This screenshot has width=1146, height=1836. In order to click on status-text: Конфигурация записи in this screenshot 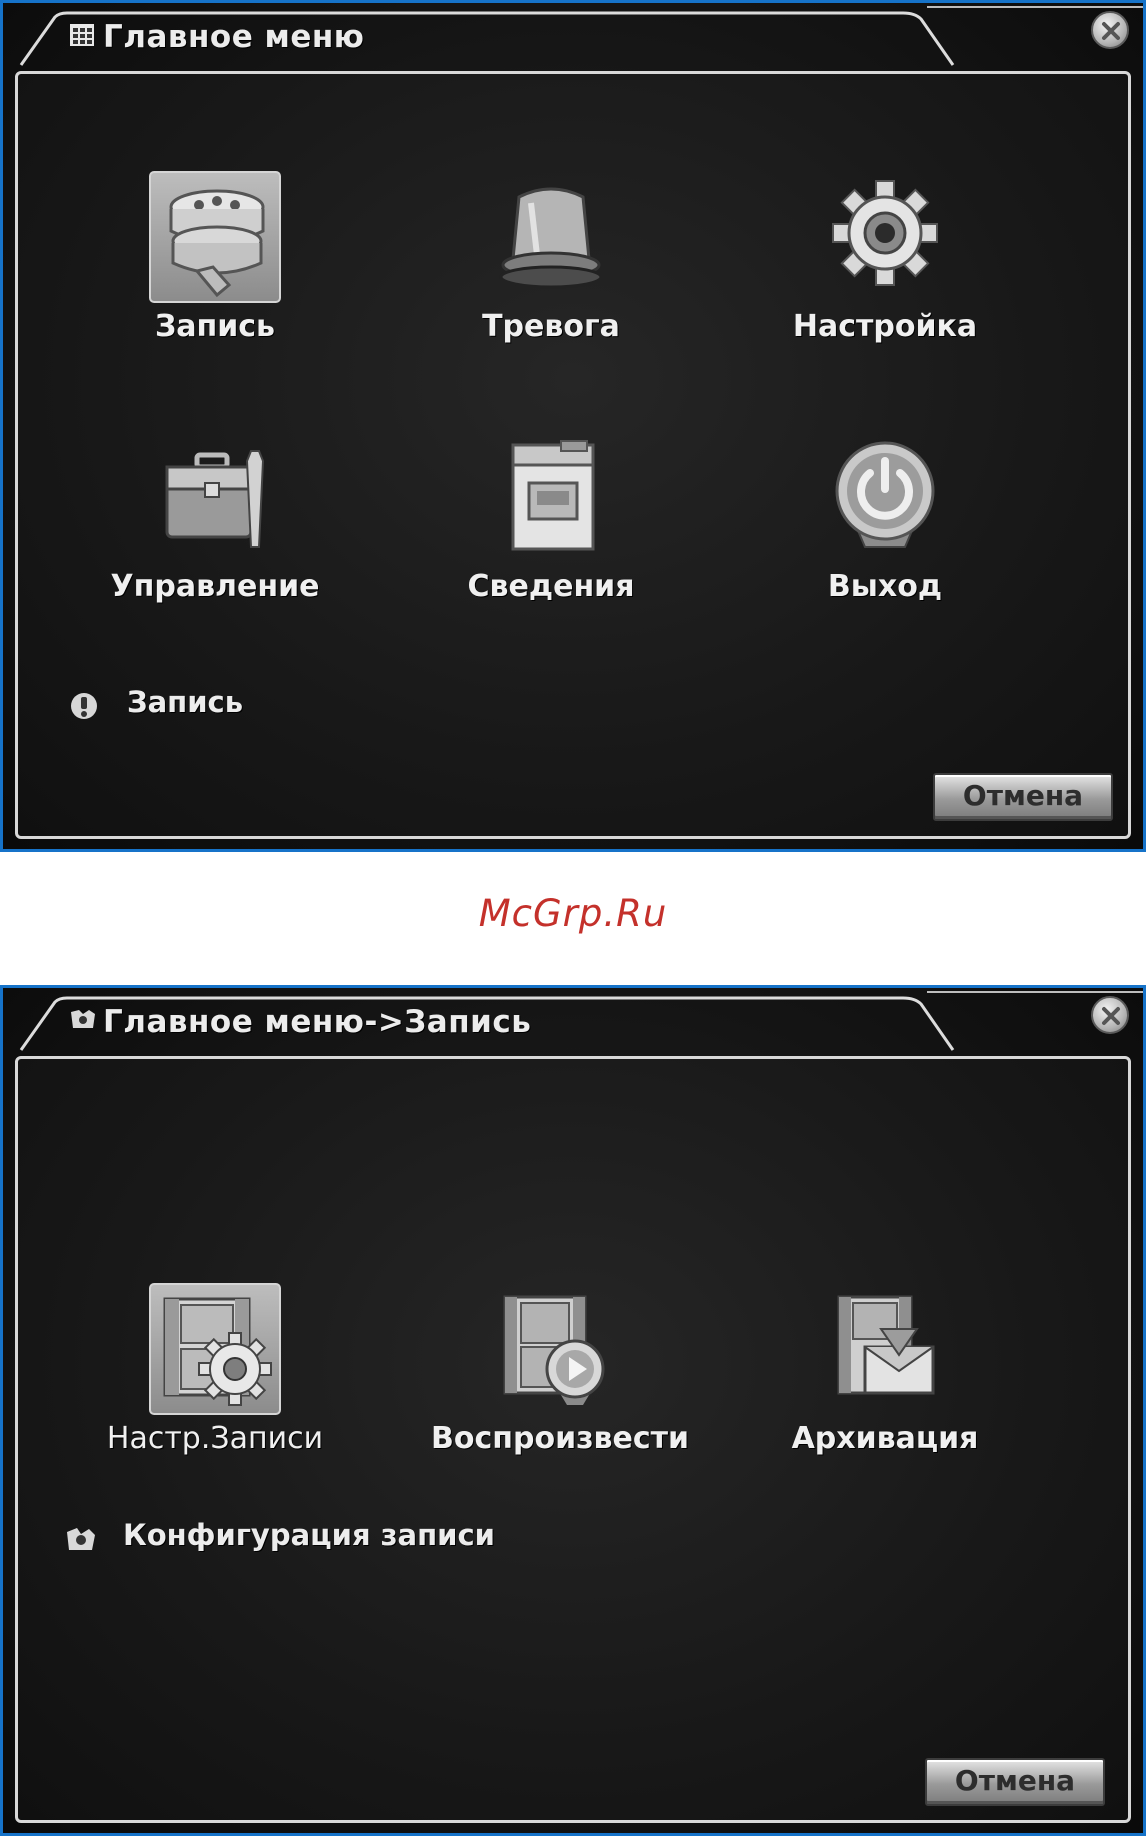, I will do `click(309, 1535)`.